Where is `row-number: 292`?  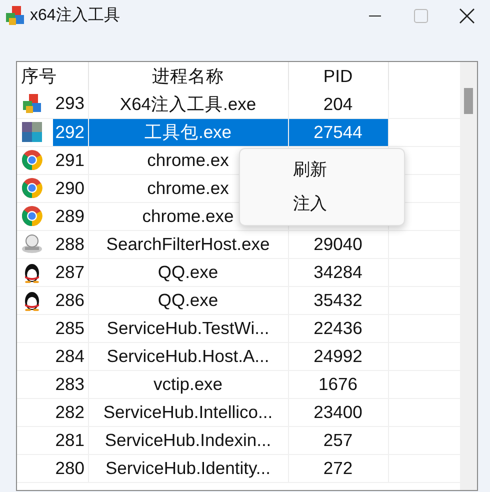
row-number: 292 is located at coordinates (70, 131).